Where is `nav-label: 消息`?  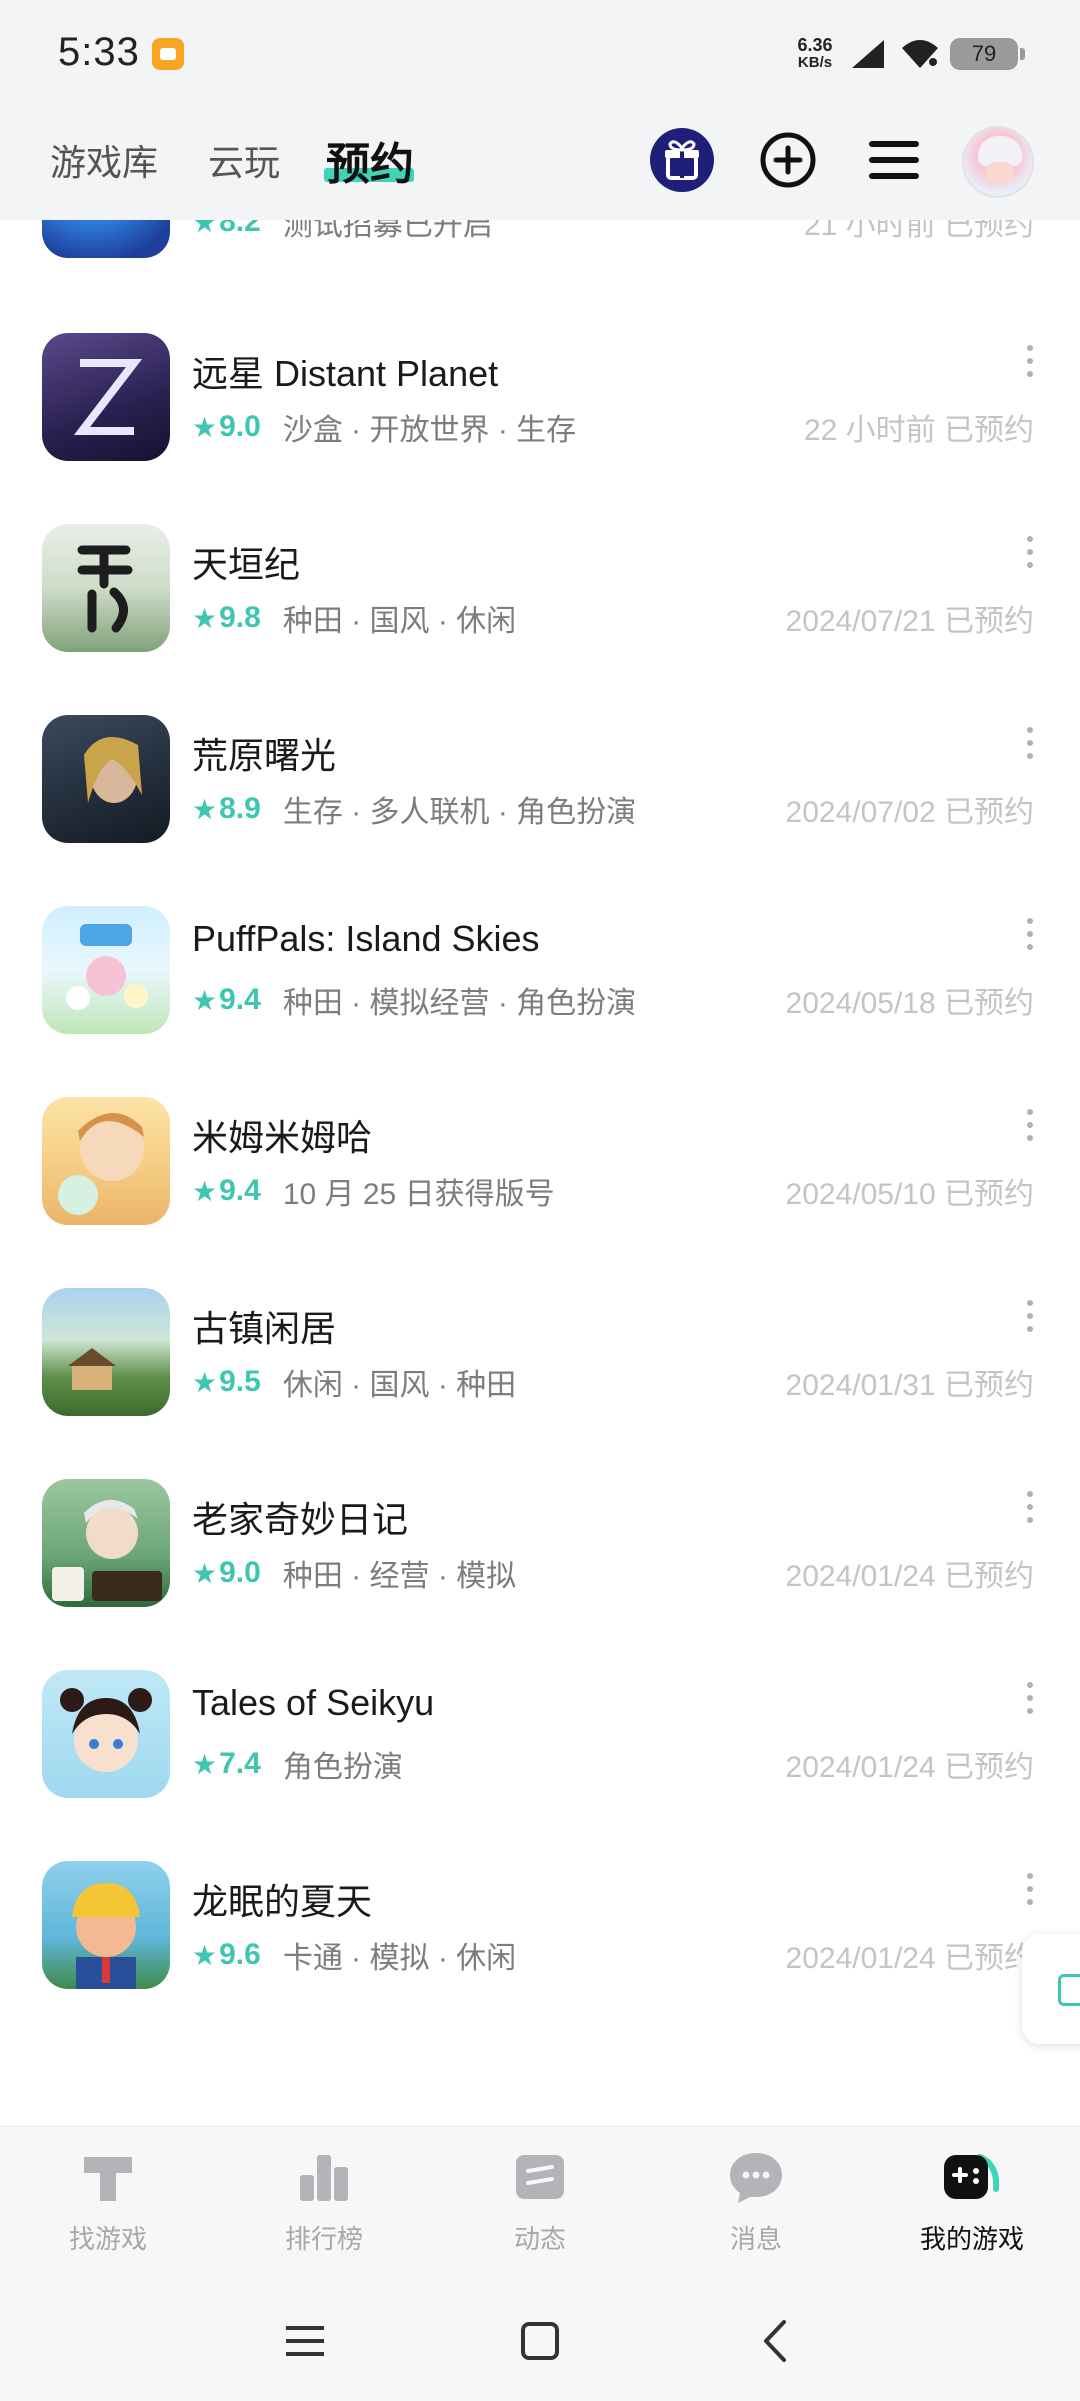
nav-label: 消息 is located at coordinates (755, 2239).